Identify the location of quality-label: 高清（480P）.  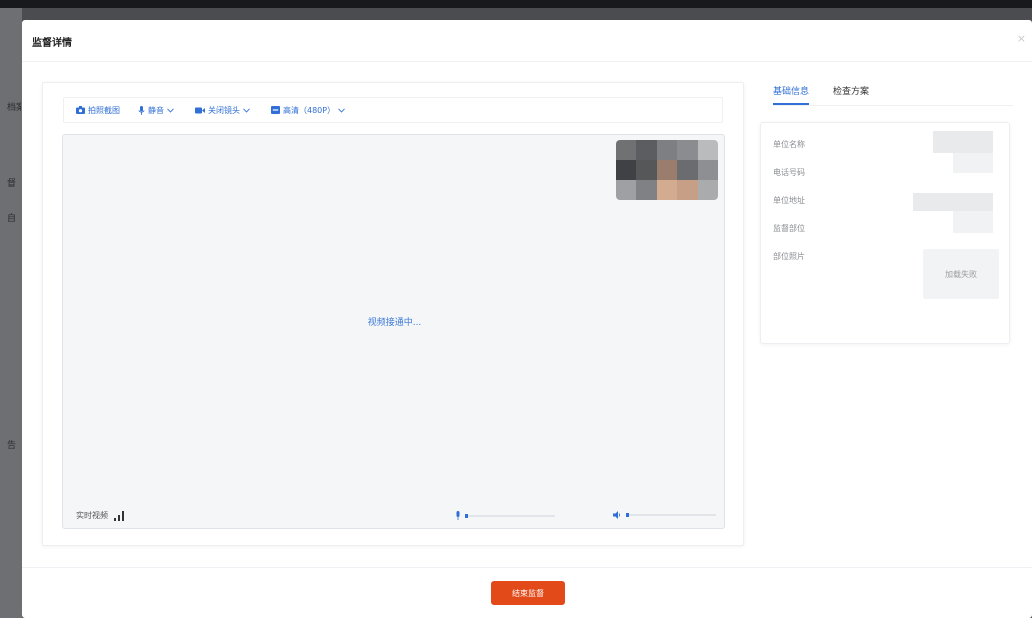
(309, 110).